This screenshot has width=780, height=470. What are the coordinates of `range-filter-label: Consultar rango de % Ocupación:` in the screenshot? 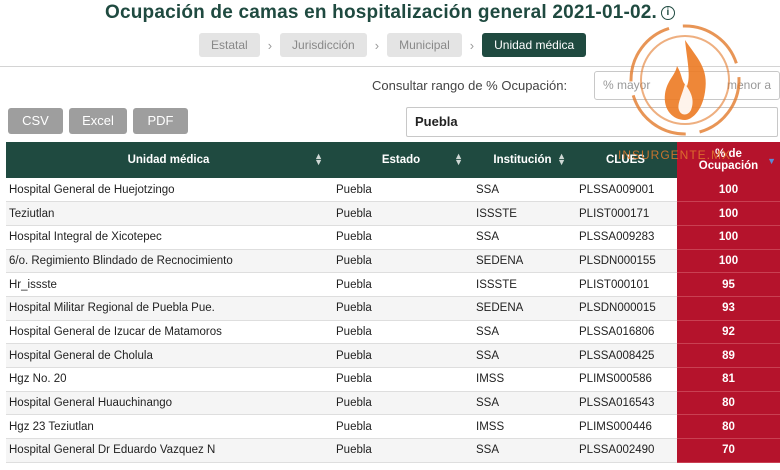 It's located at (470, 85).